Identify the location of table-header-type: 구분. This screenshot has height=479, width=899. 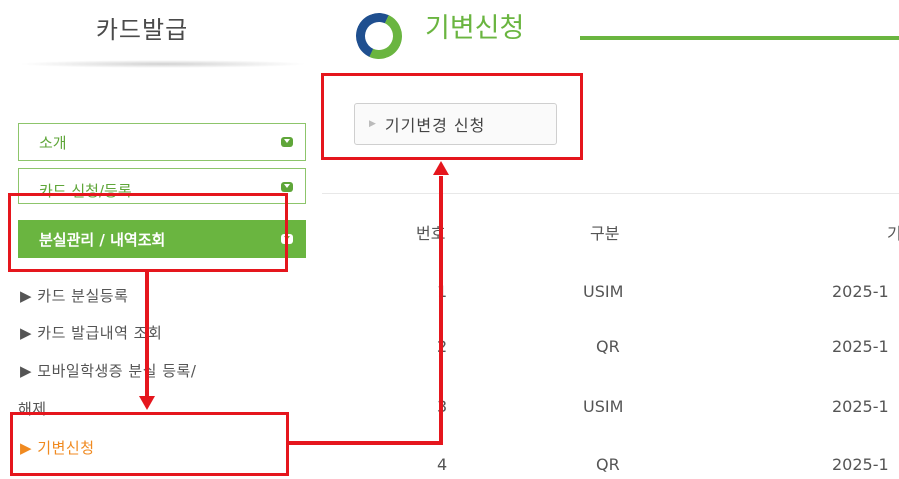
(605, 233).